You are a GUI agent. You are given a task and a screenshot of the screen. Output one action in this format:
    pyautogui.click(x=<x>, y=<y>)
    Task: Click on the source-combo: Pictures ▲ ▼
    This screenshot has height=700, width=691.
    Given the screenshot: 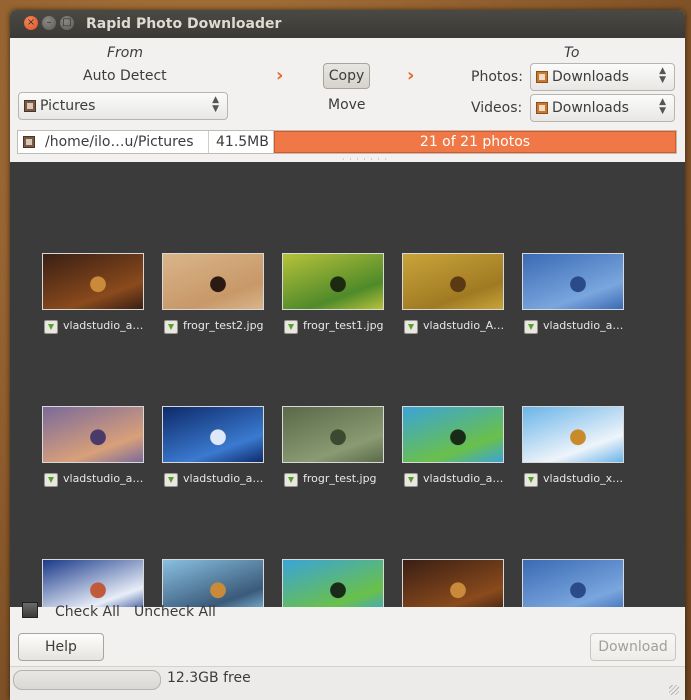 What is the action you would take?
    pyautogui.click(x=123, y=106)
    